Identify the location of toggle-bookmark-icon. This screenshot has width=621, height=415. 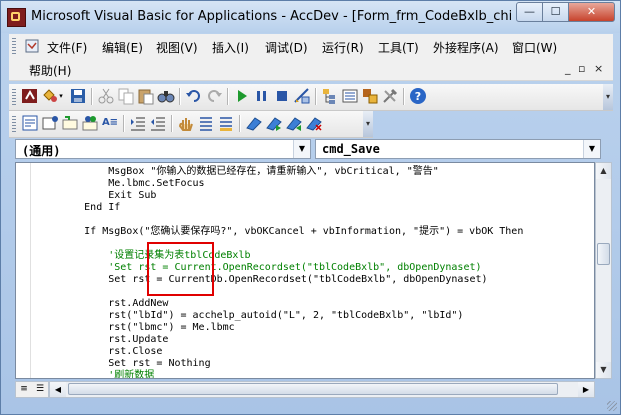
(254, 123).